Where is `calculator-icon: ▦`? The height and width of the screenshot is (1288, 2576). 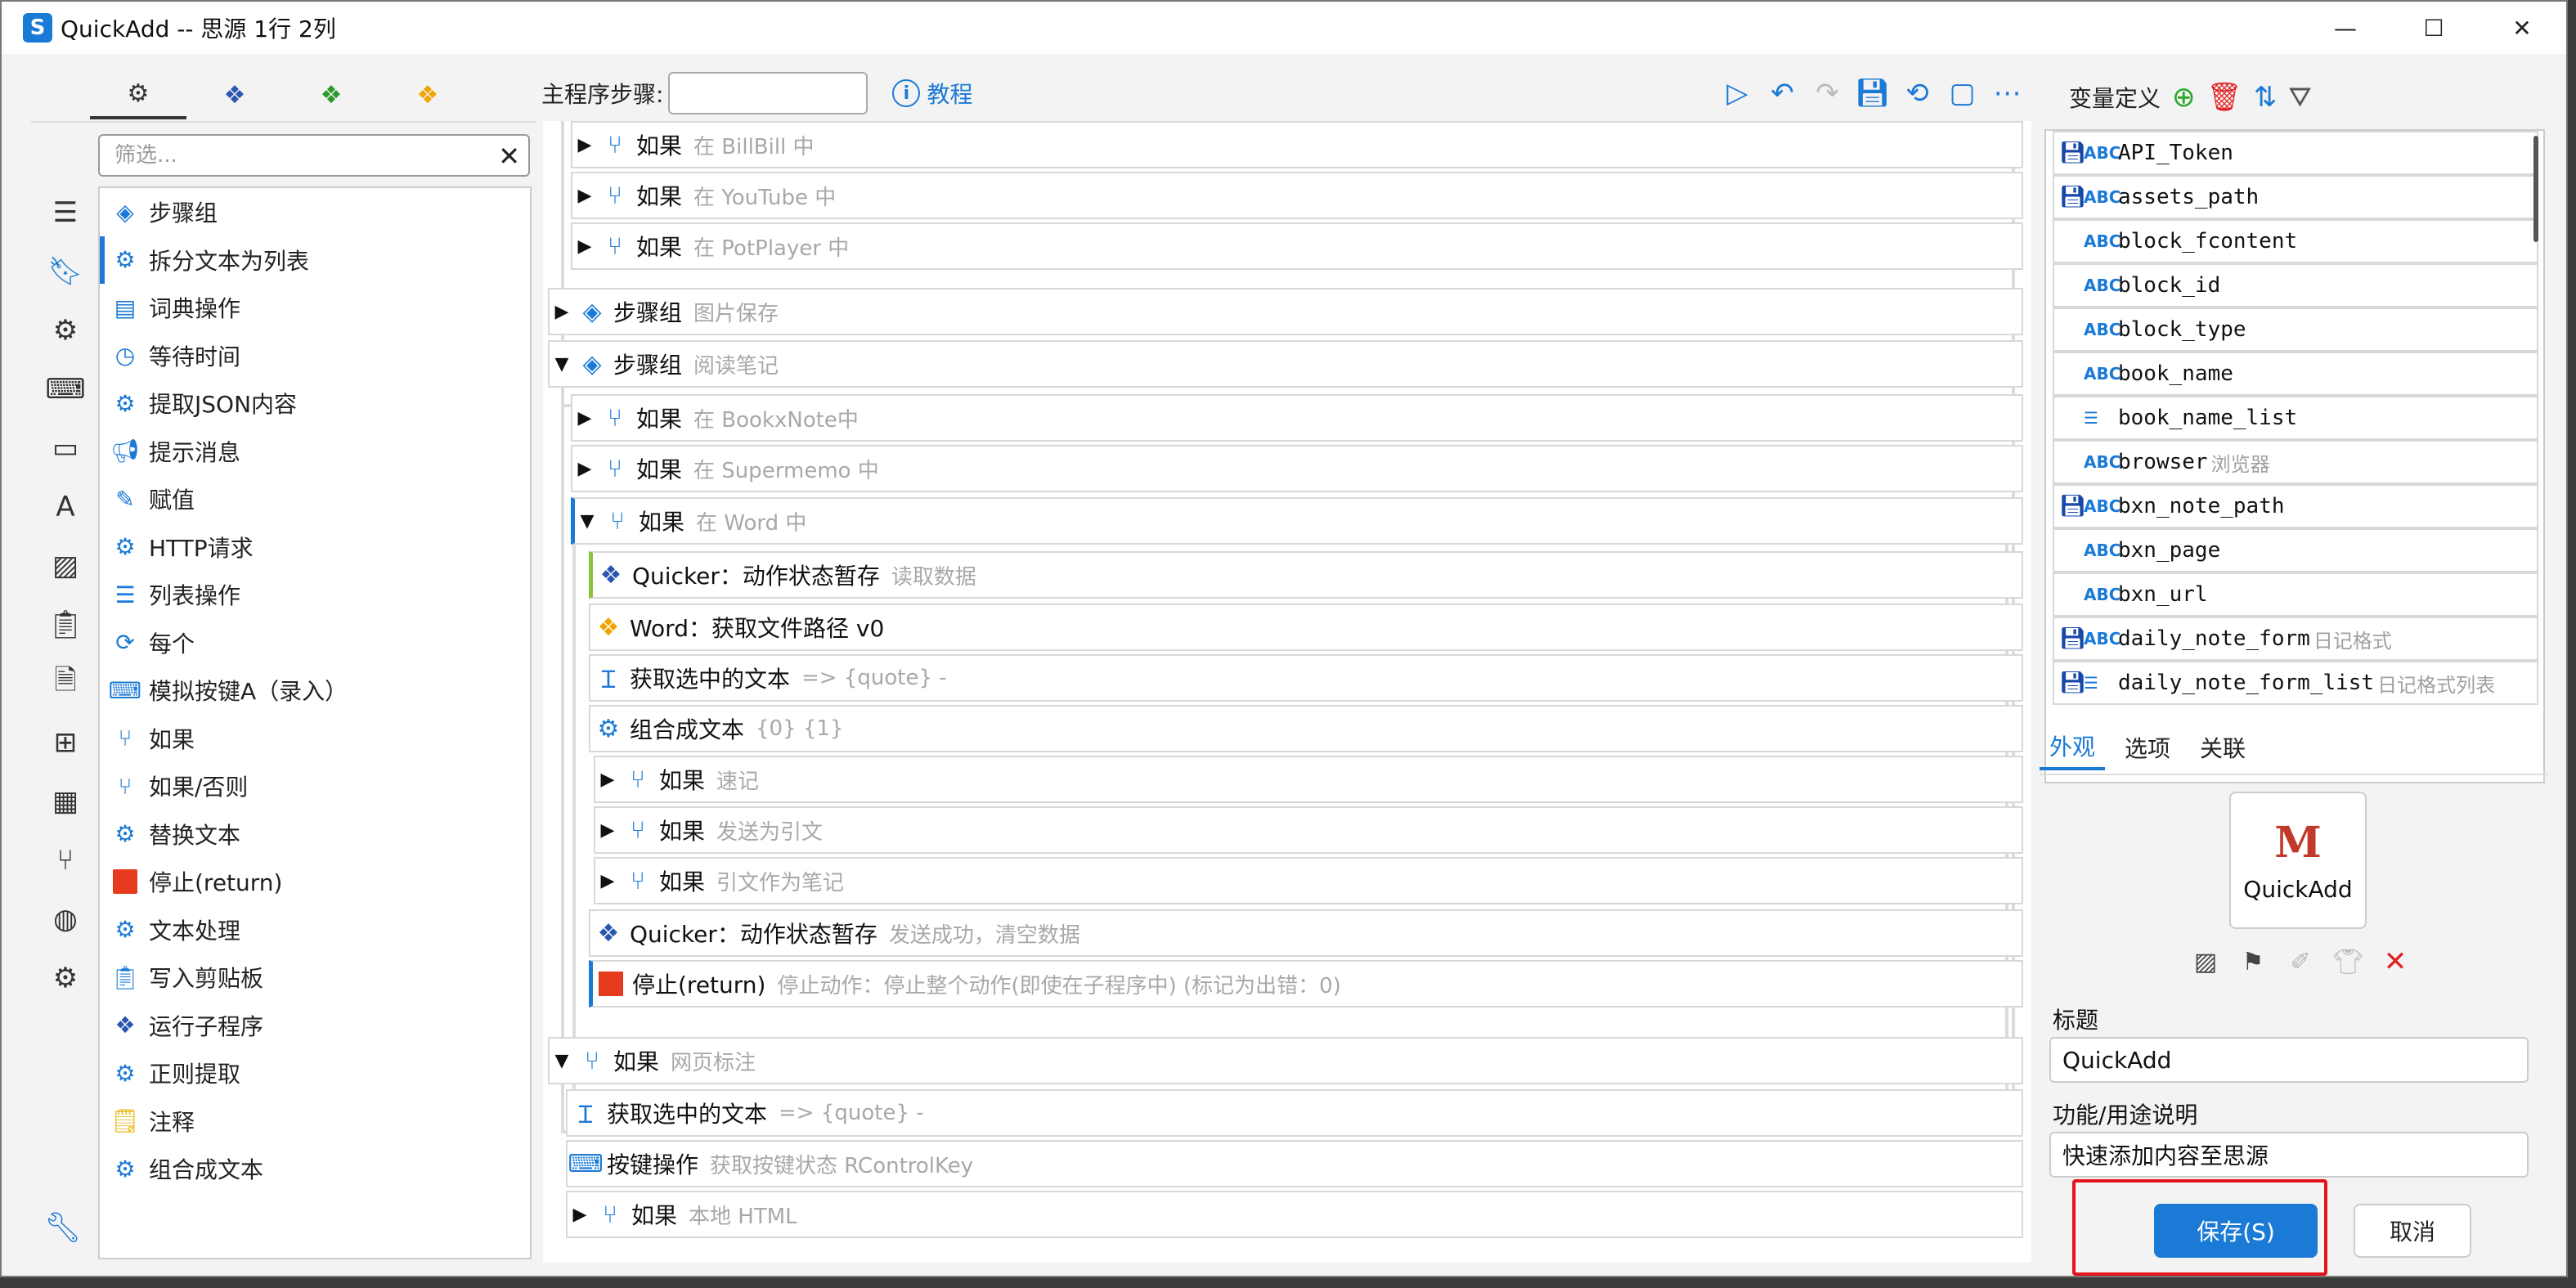 calculator-icon: ▦ is located at coordinates (65, 801).